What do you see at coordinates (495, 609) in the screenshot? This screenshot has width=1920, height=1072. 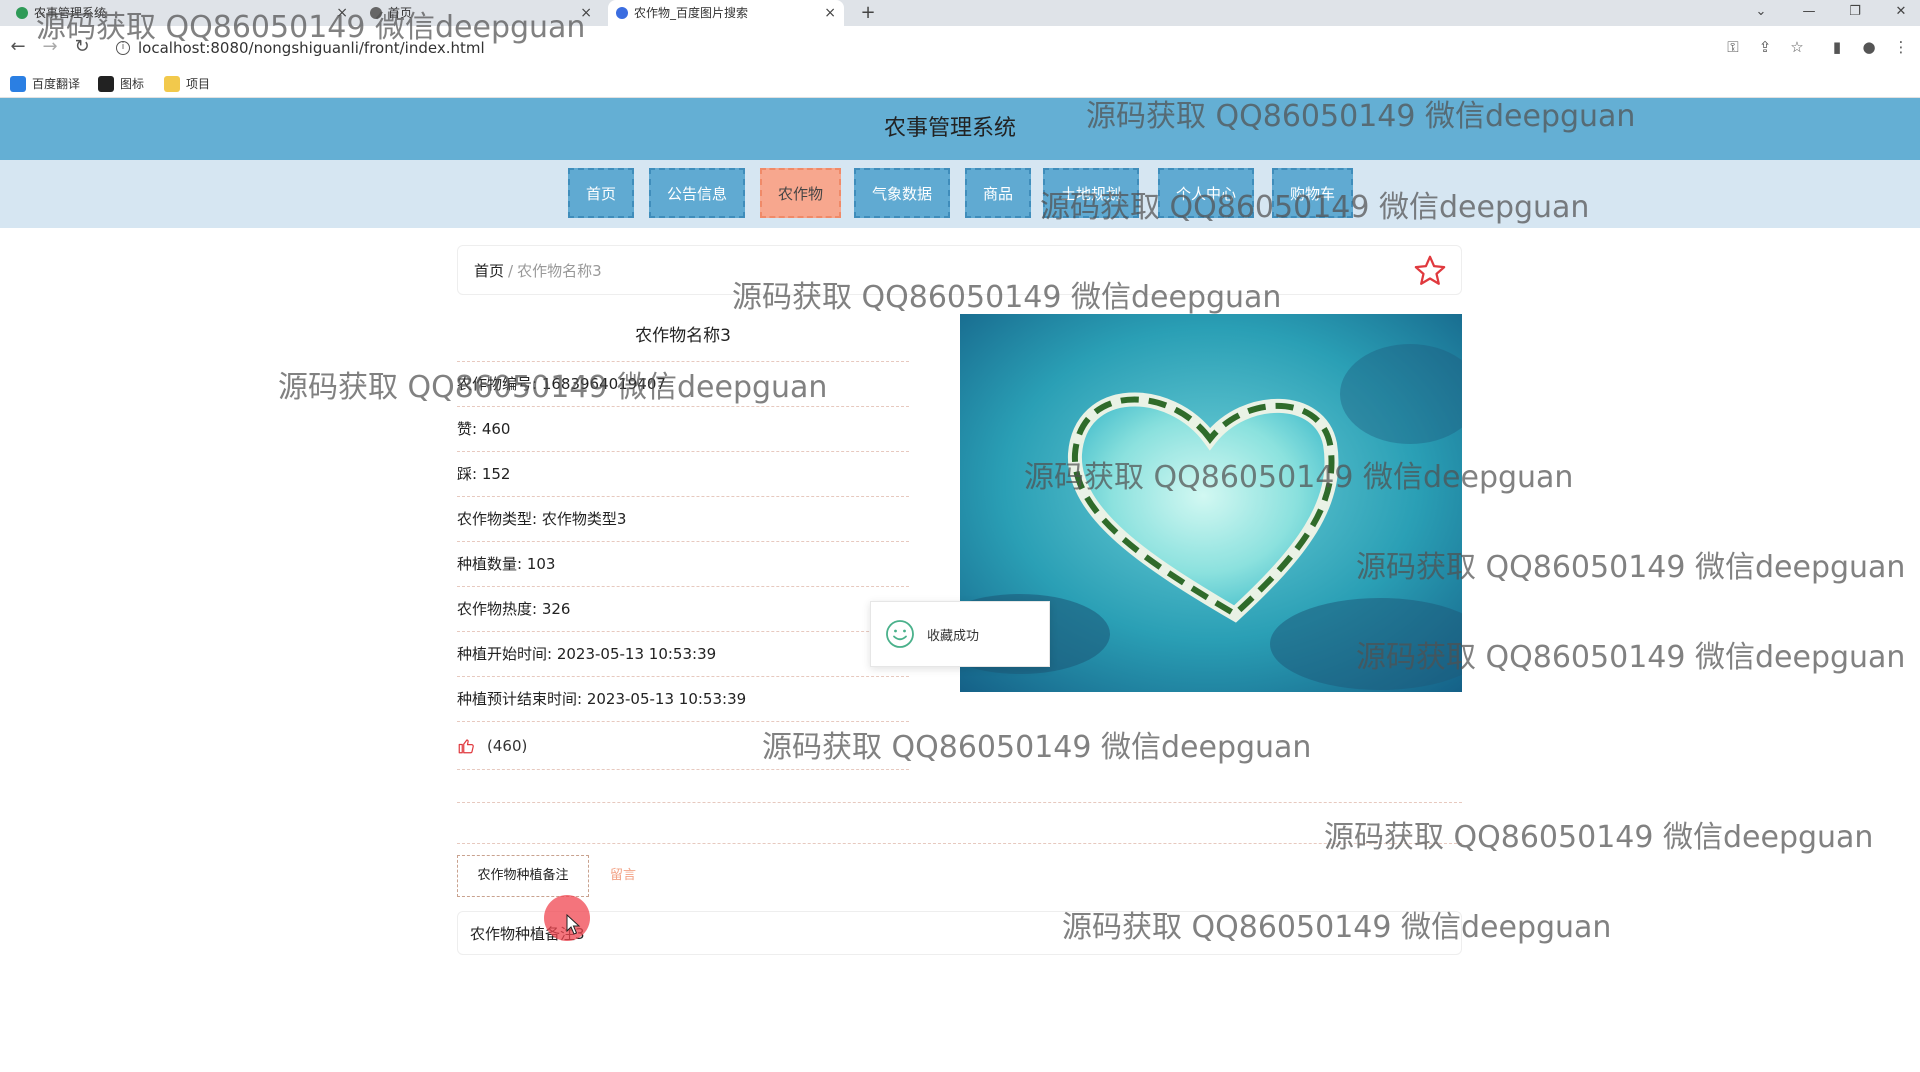 I see `detail-label: 农作物热度` at bounding box center [495, 609].